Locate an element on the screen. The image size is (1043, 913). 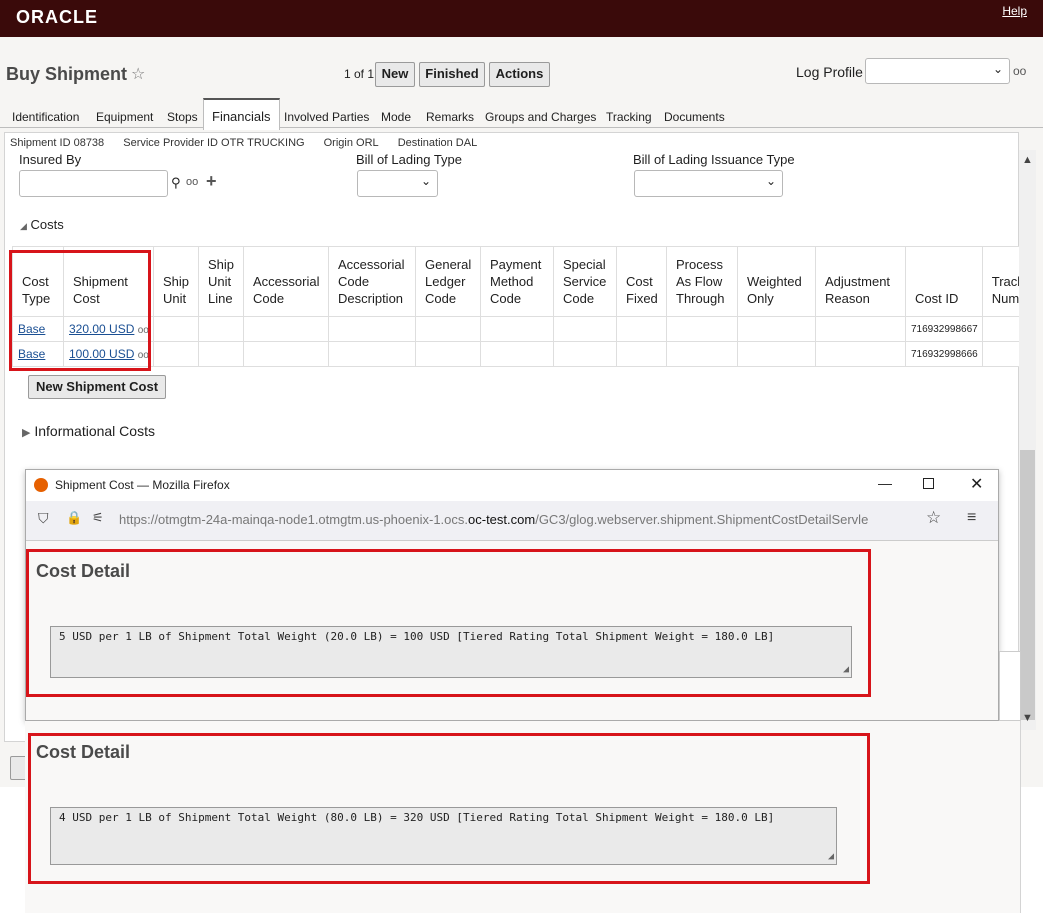
informational-costs-header: ▶ Informational Costs is located at coordinates (88, 431).